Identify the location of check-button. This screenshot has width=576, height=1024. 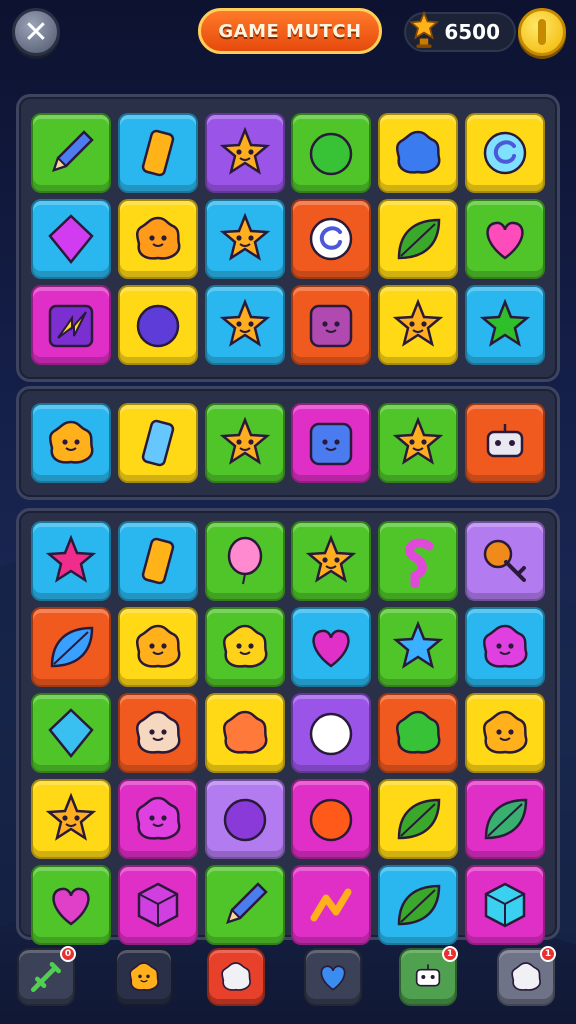
(333, 977).